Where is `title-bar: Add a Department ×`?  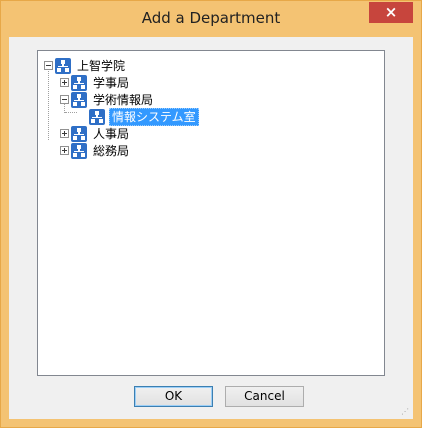
title-bar: Add a Department × is located at coordinates (211, 19).